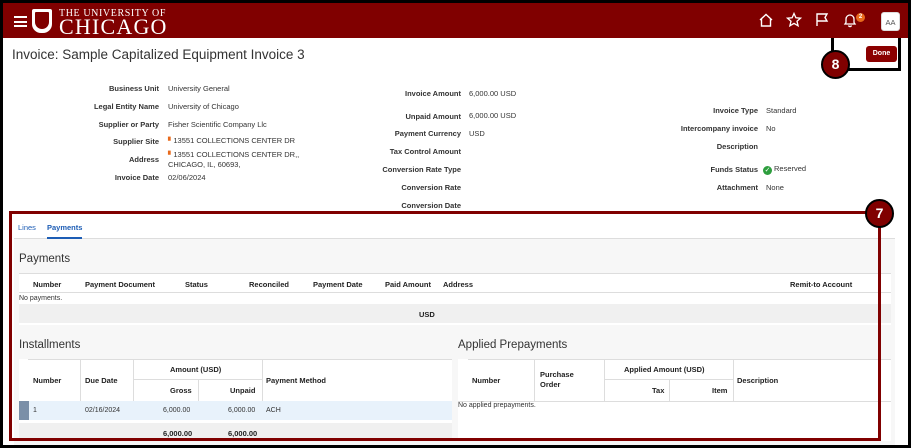  What do you see at coordinates (421, 169) in the screenshot?
I see `label-conversion-rate-type: Conversion Rate Type` at bounding box center [421, 169].